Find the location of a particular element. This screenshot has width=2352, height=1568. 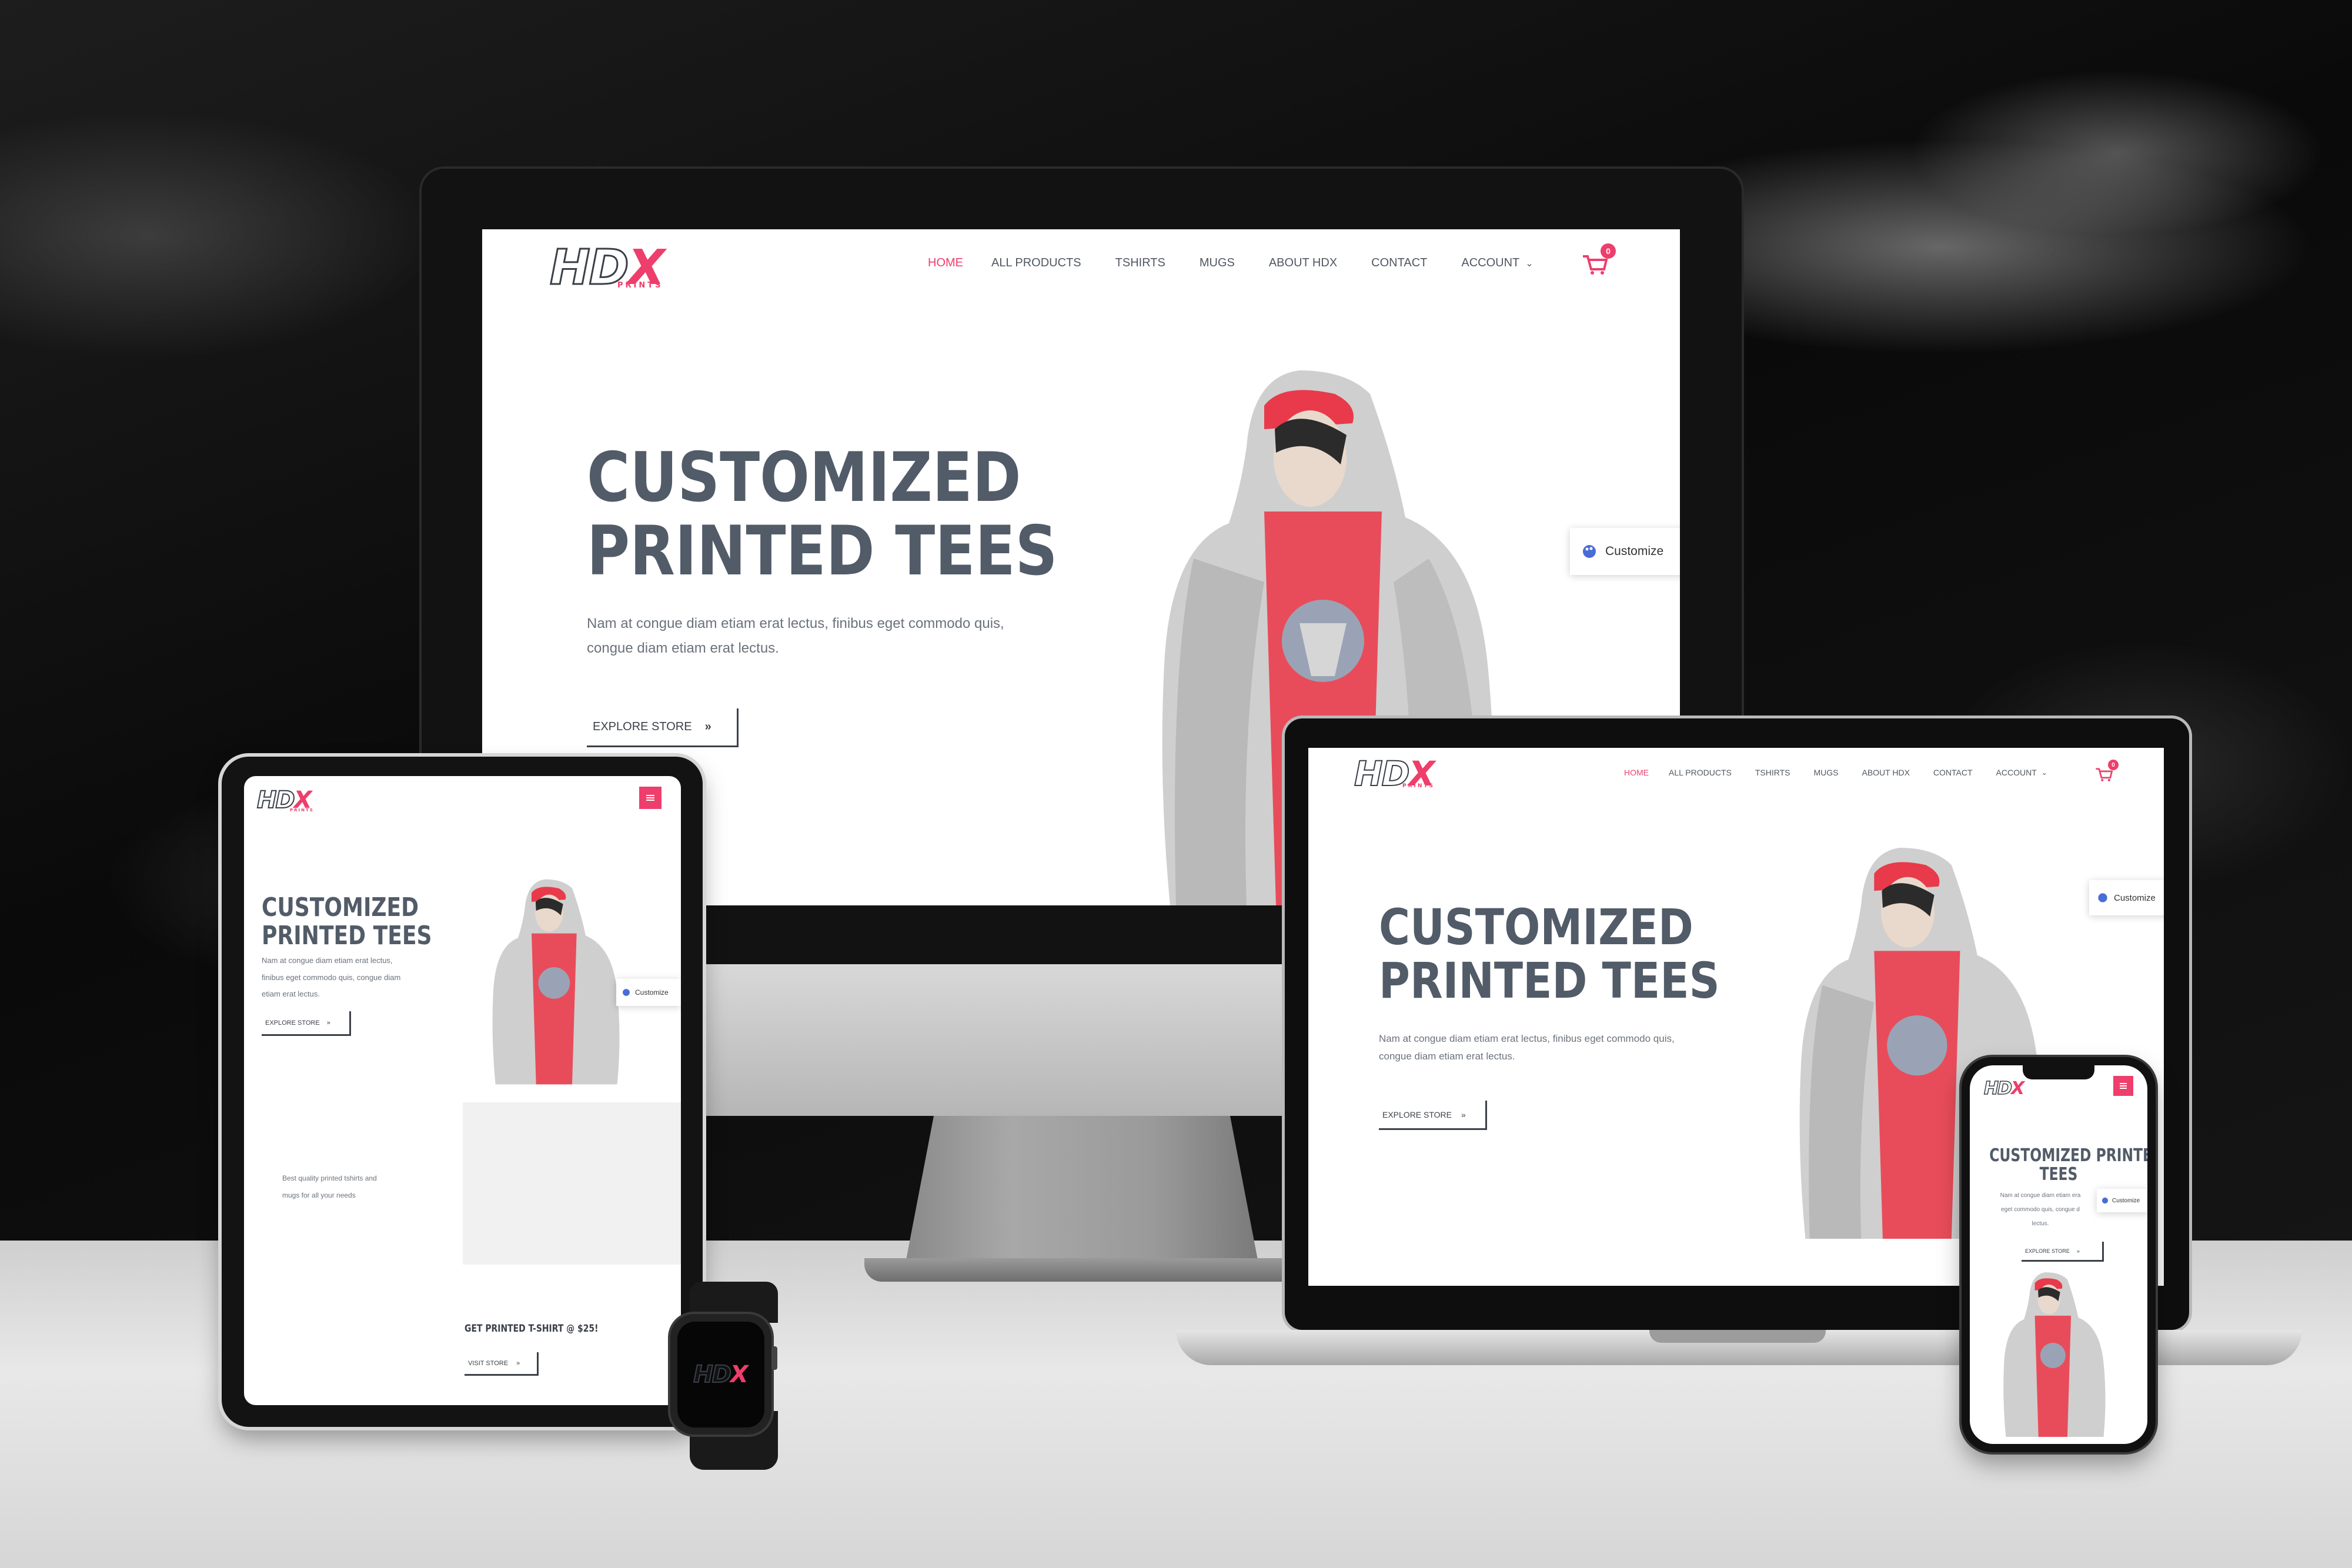

laptop-logo: HDX PRINTS is located at coordinates (1394, 773).